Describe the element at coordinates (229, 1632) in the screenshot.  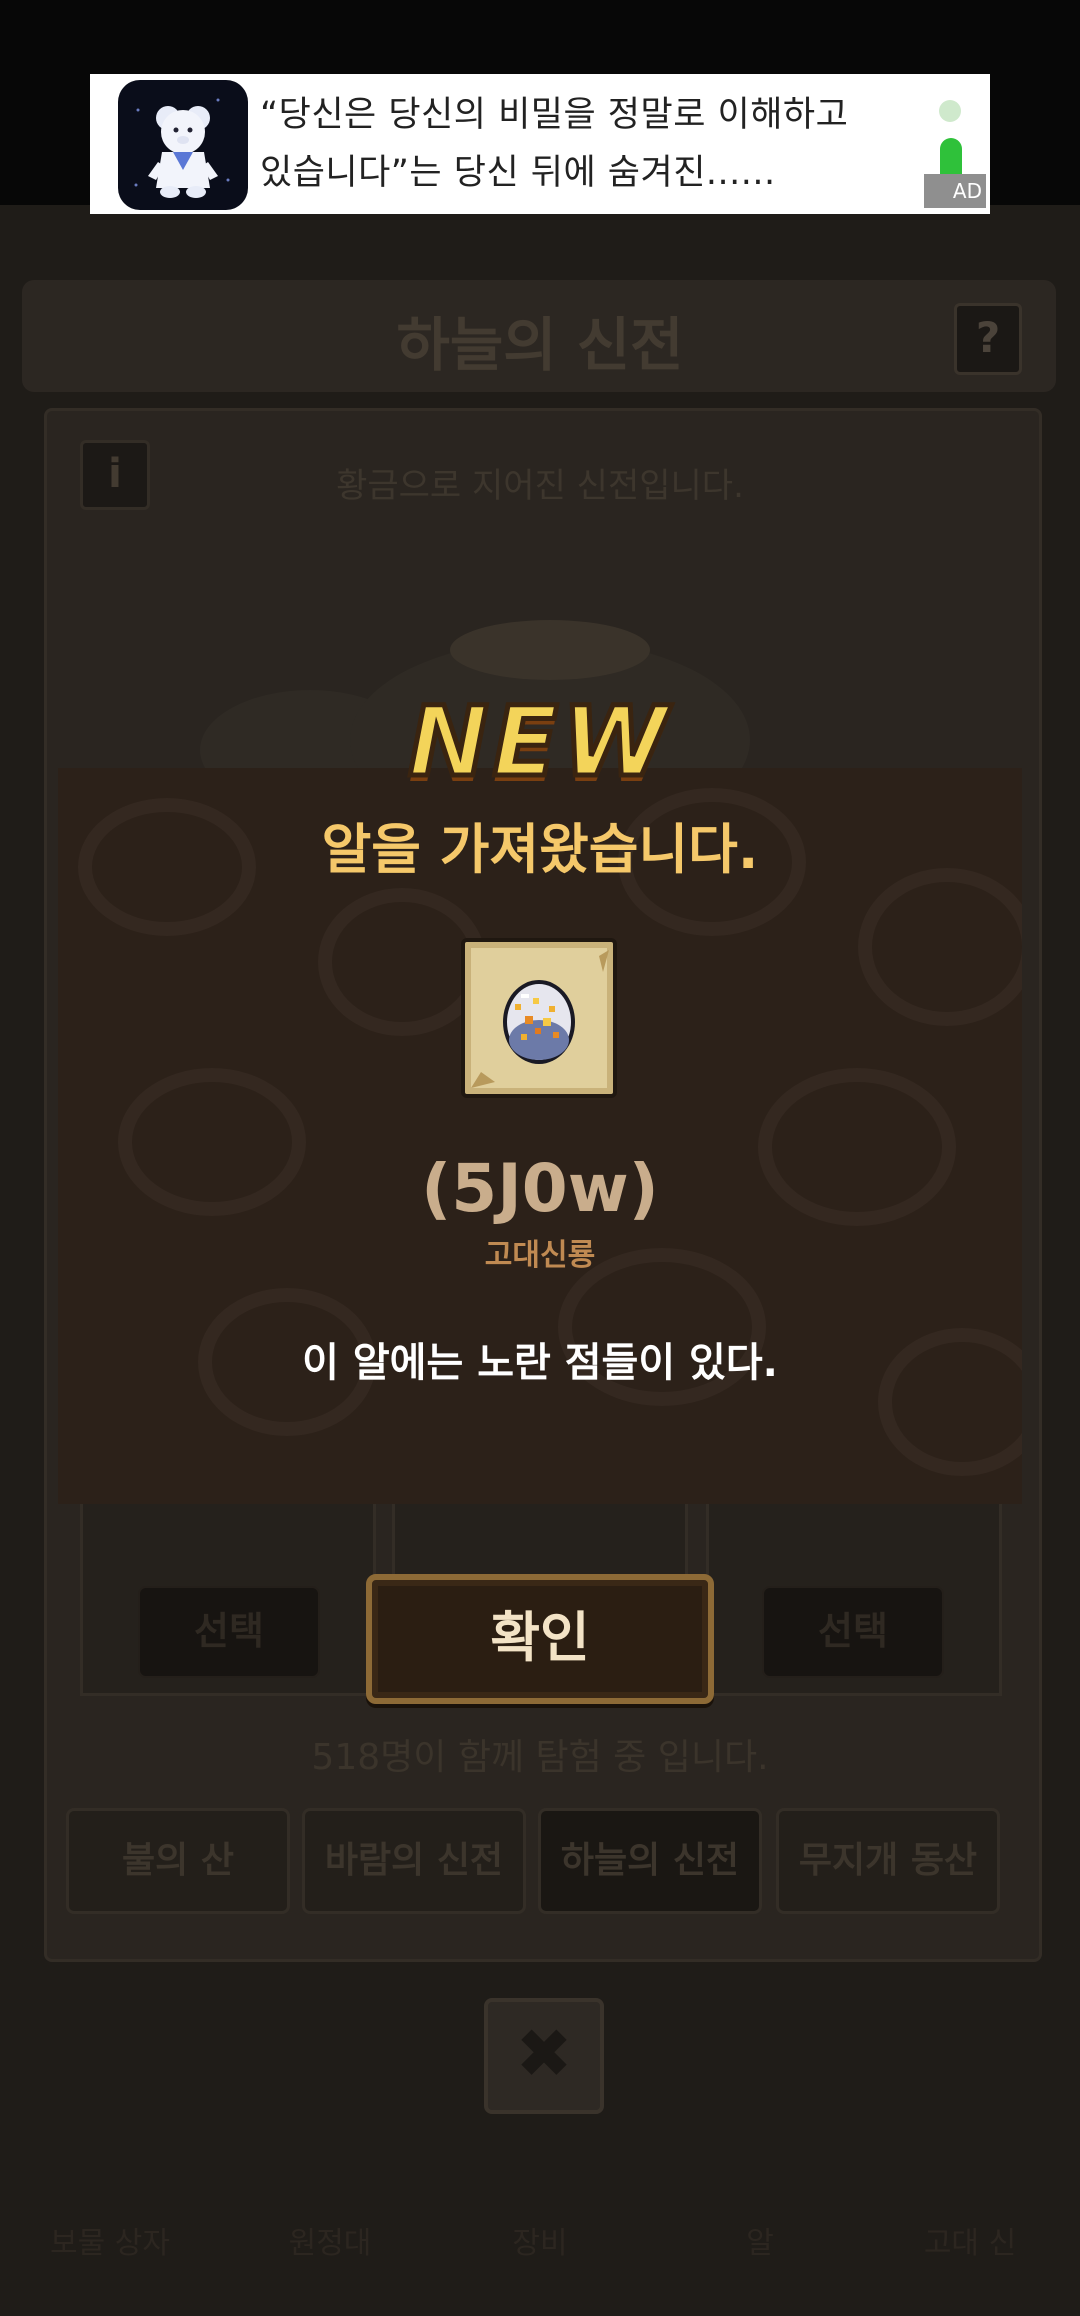
I see `select-button-left: 선택` at that location.